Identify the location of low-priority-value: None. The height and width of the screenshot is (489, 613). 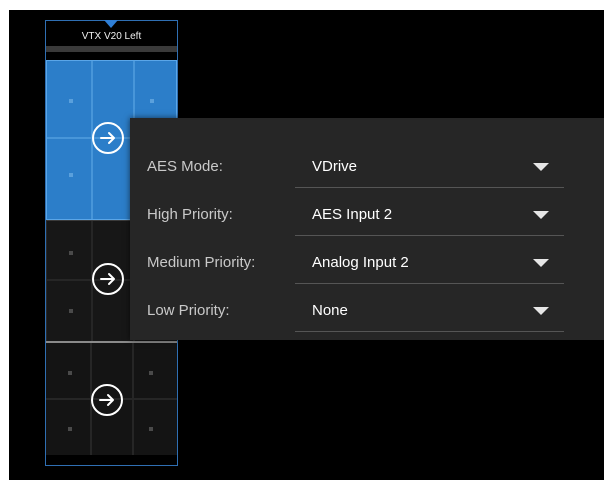
(330, 310).